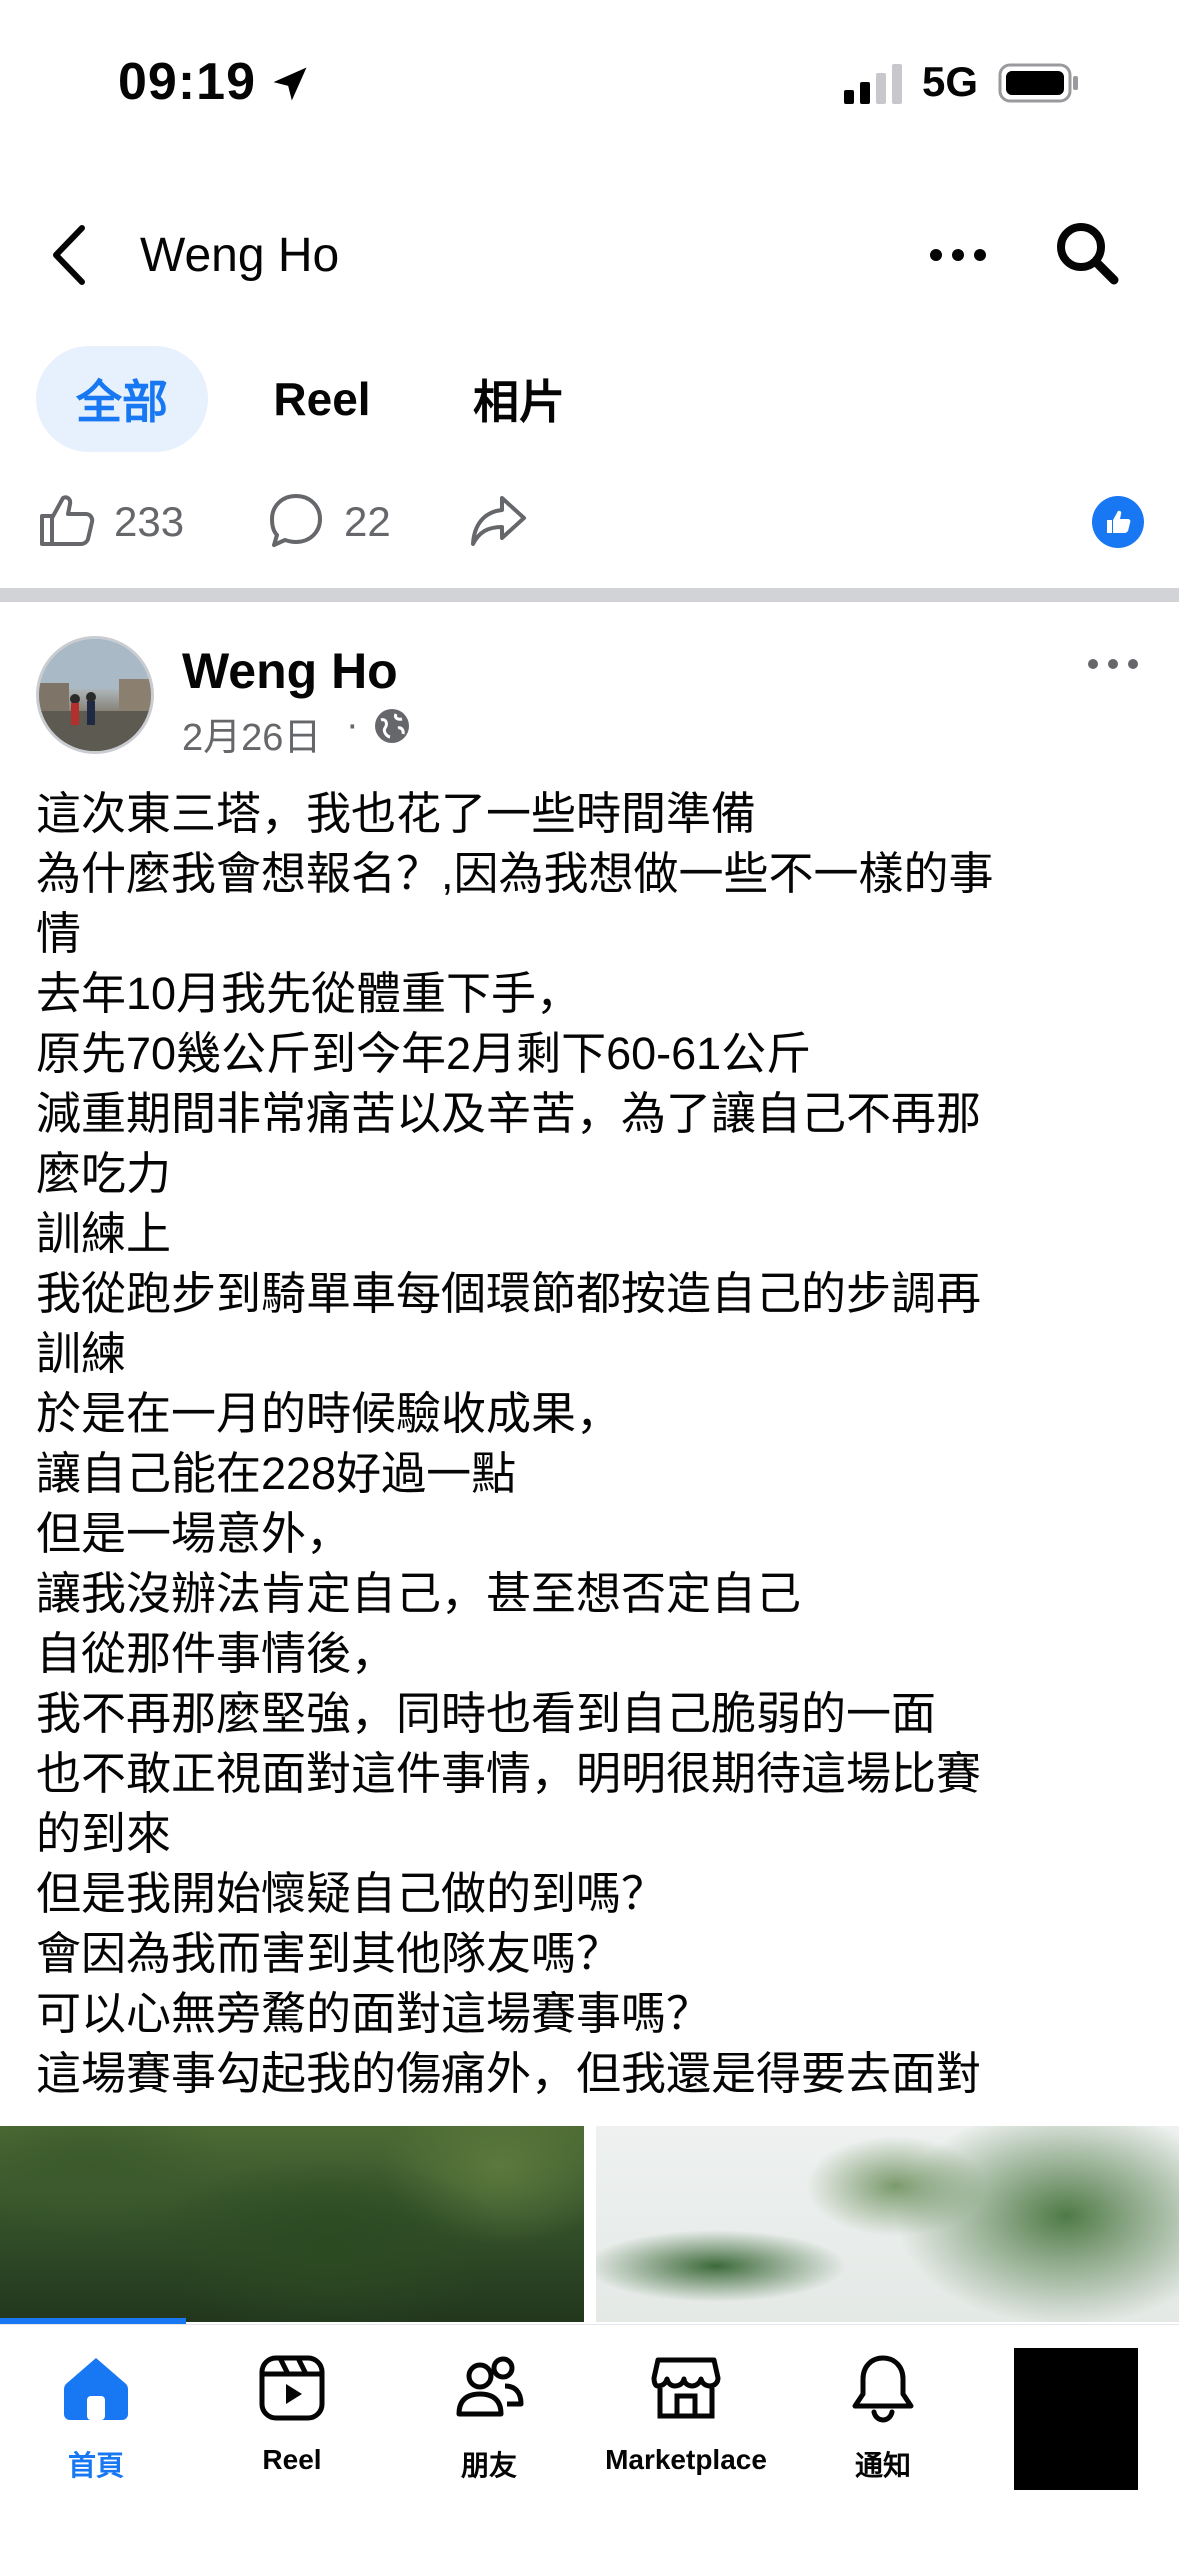  I want to click on network-type: 5G, so click(950, 81).